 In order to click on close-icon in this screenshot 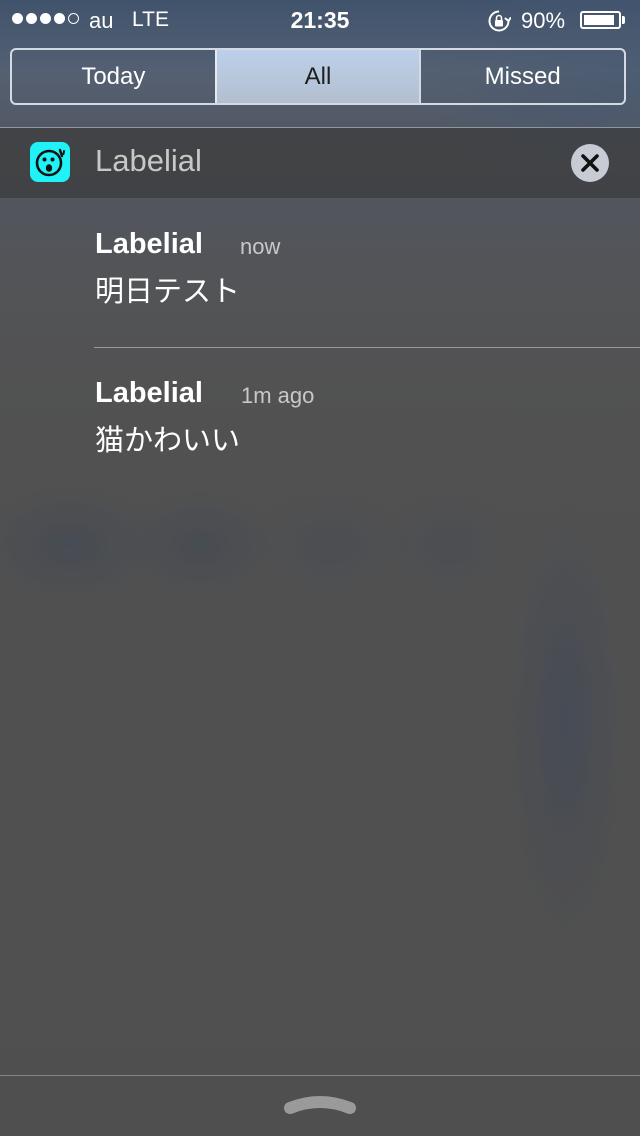, I will do `click(590, 163)`.